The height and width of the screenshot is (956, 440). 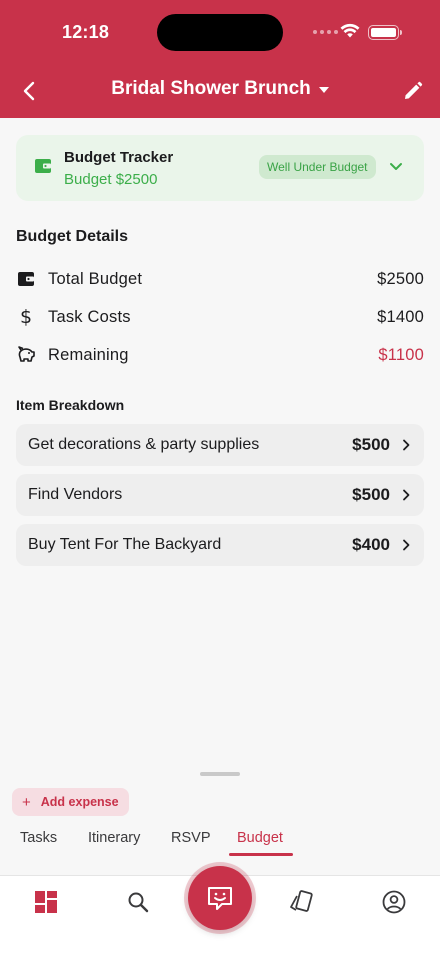 I want to click on plus-icon: +, so click(x=26, y=802).